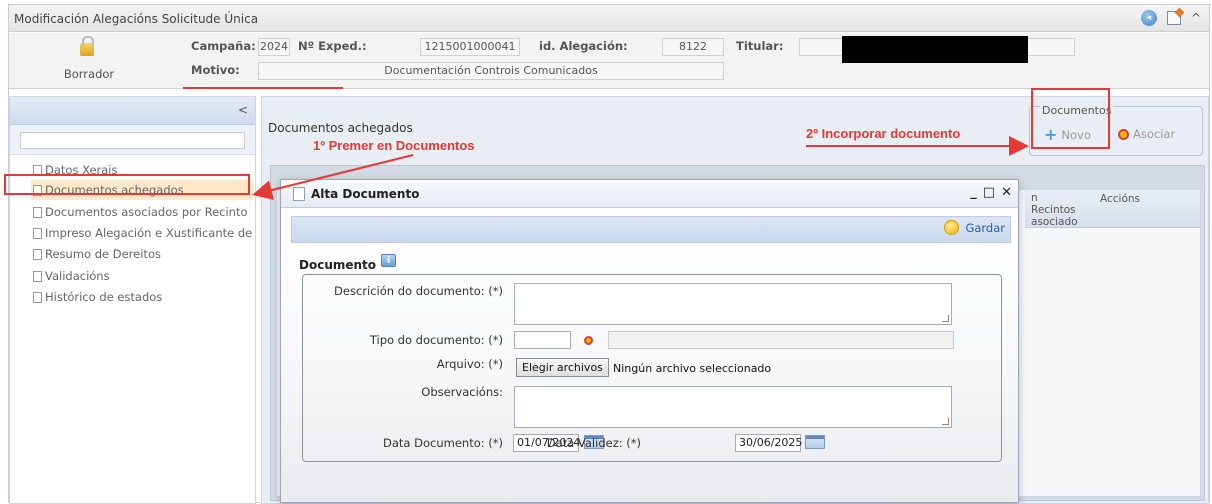  Describe the element at coordinates (1154, 134) in the screenshot. I see `associate-button-label: Asociar` at that location.